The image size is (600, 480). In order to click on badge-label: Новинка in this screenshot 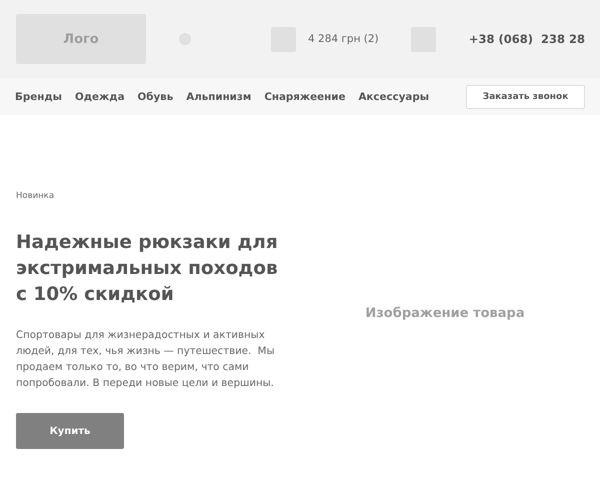, I will do `click(36, 196)`.